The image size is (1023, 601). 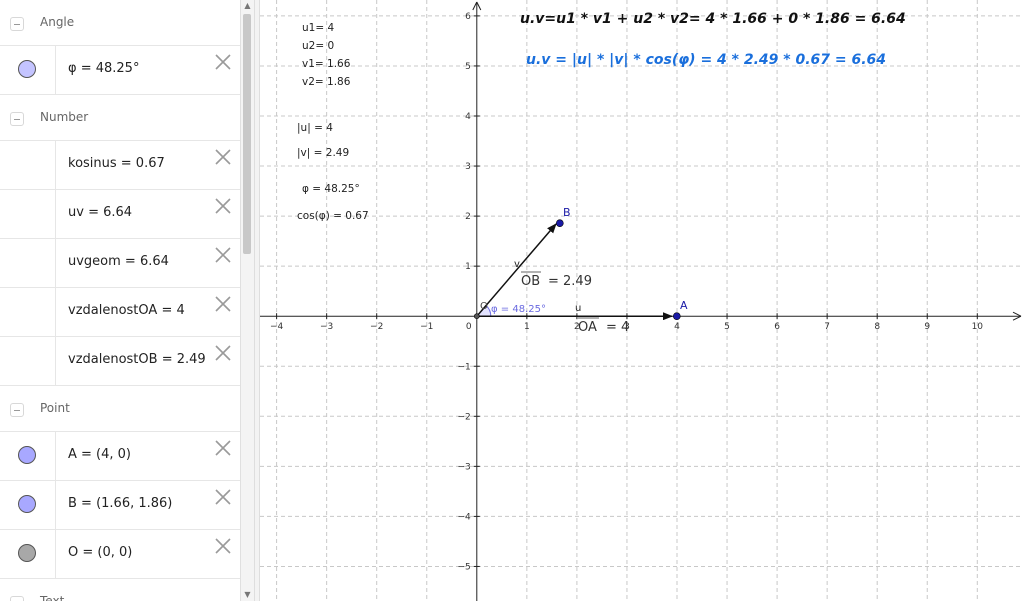 What do you see at coordinates (464, 567) in the screenshot?
I see `y-tick-label: −5` at bounding box center [464, 567].